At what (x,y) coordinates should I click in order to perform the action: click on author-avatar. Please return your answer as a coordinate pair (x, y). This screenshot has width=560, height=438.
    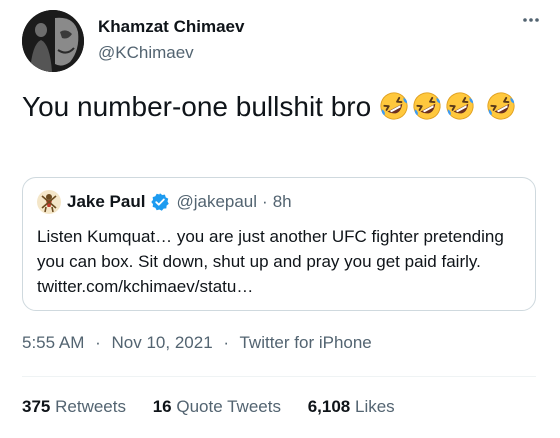
    Looking at the image, I should click on (53, 41).